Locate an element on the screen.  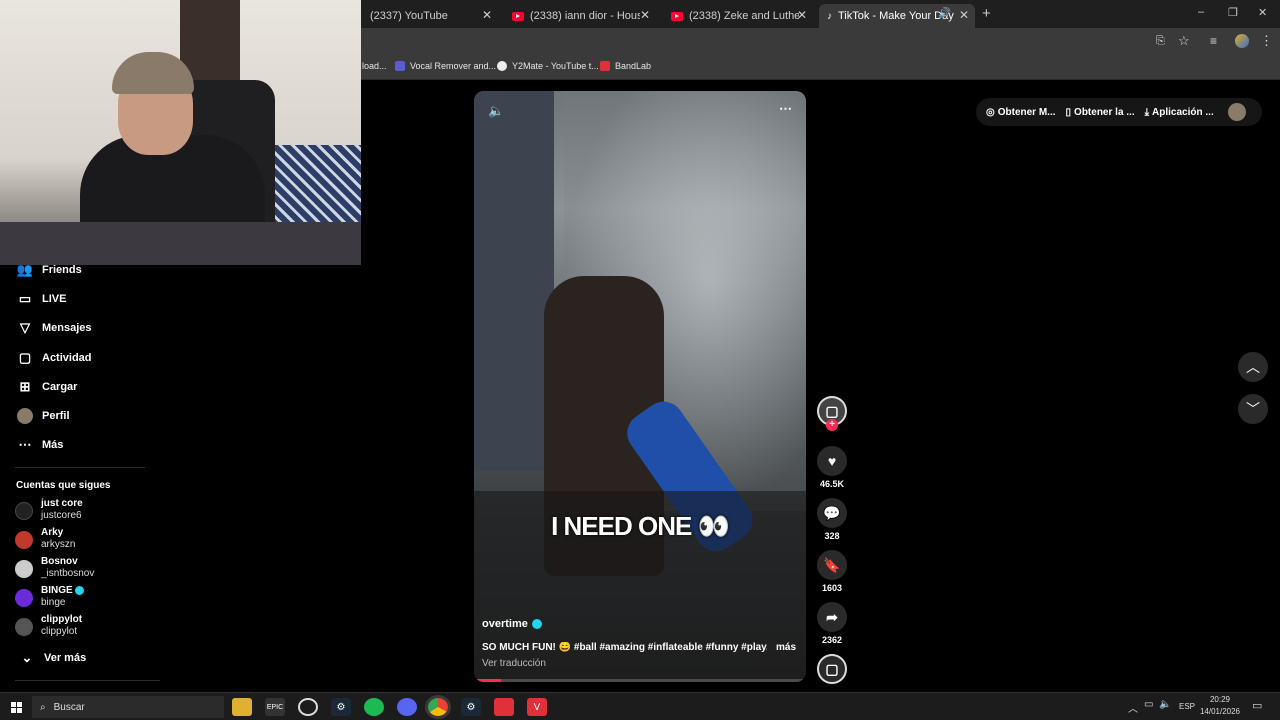
following-account: just core justcore6 is located at coordinates (49, 510).